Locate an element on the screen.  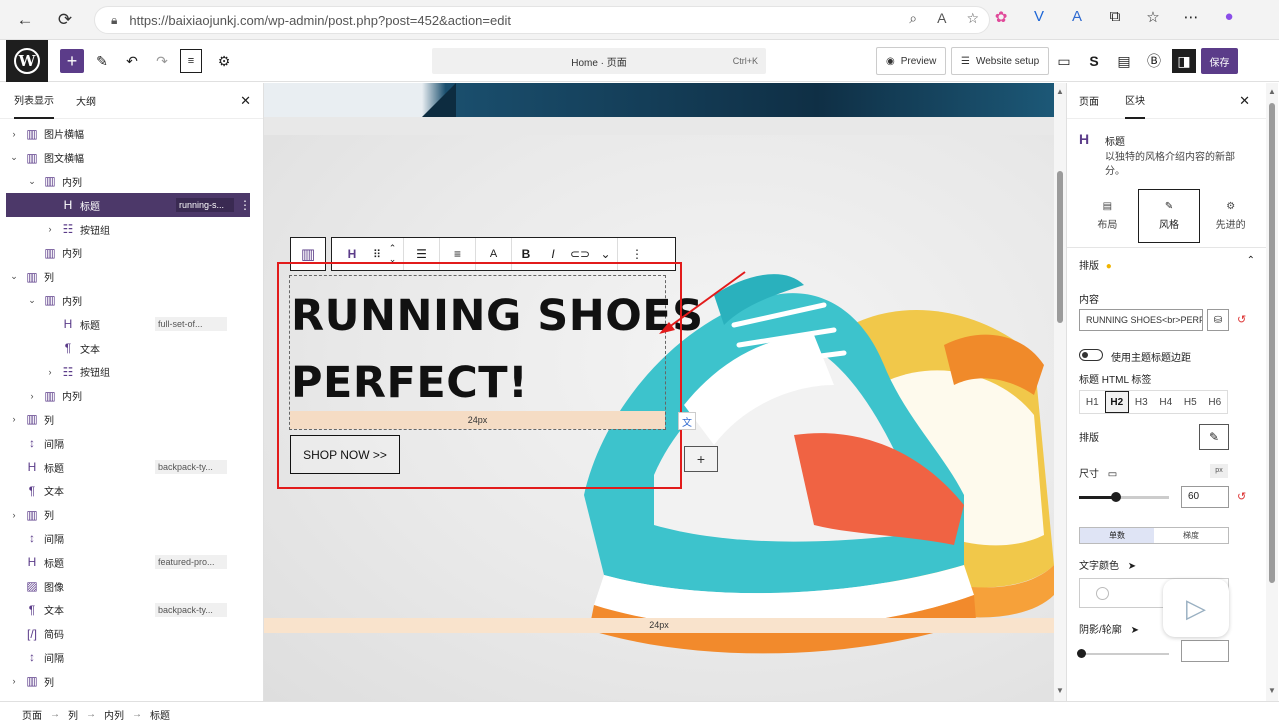
command-palette-button: Home · 页面 Ctrl+K is located at coordinates (599, 61).